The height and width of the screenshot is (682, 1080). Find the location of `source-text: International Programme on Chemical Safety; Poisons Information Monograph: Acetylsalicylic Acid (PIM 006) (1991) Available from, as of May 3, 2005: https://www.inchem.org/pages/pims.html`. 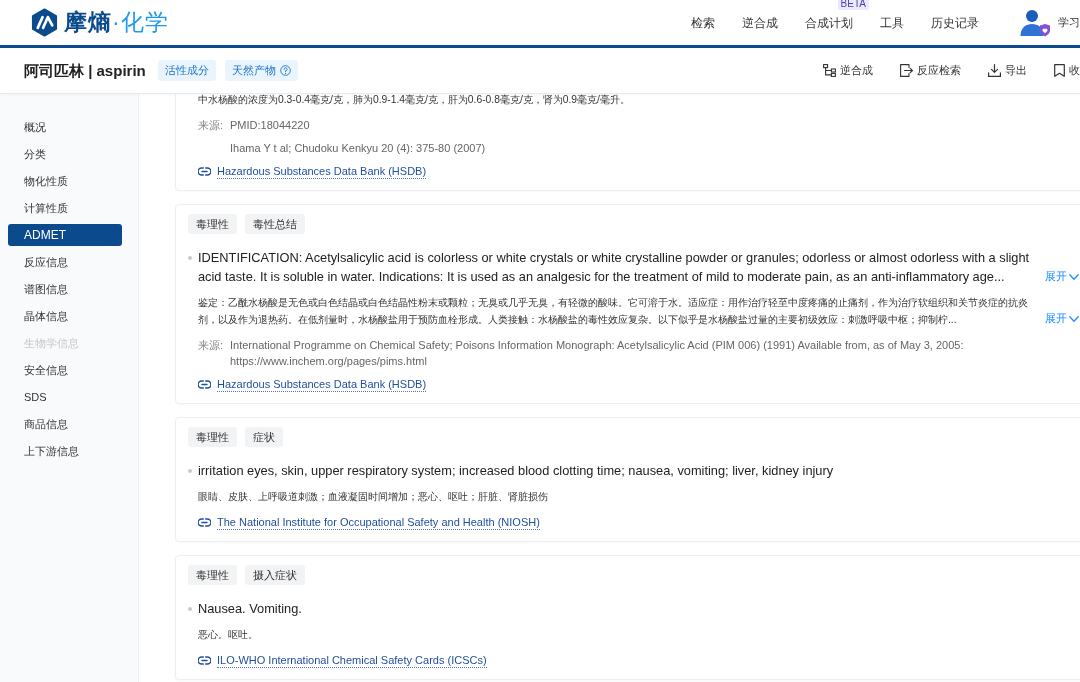

source-text: International Programme on Chemical Safety; Poisons Information Monograph: Acetylsalicylic Acid (PIM 006) (1991) Available from, as of May 3, 2005: https://www.inchem.org/pages/pims.html is located at coordinates (597, 353).